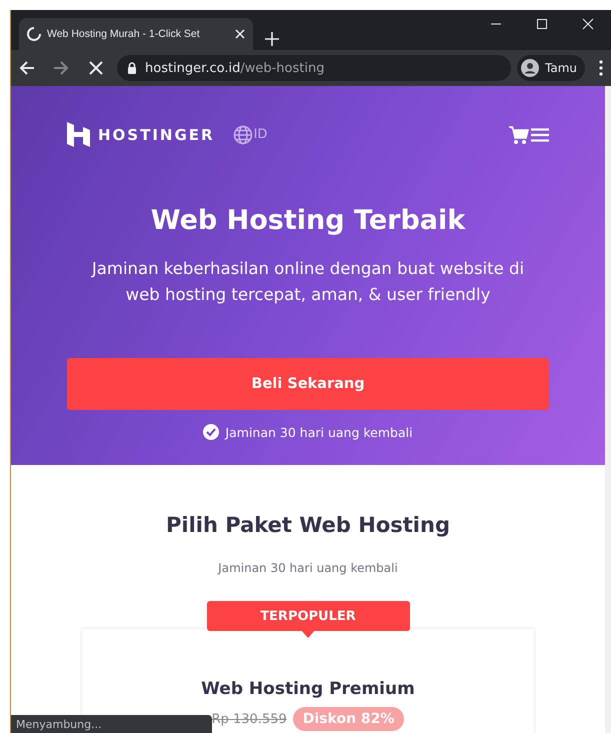  I want to click on popular-badge: TERPOPULER, so click(308, 616).